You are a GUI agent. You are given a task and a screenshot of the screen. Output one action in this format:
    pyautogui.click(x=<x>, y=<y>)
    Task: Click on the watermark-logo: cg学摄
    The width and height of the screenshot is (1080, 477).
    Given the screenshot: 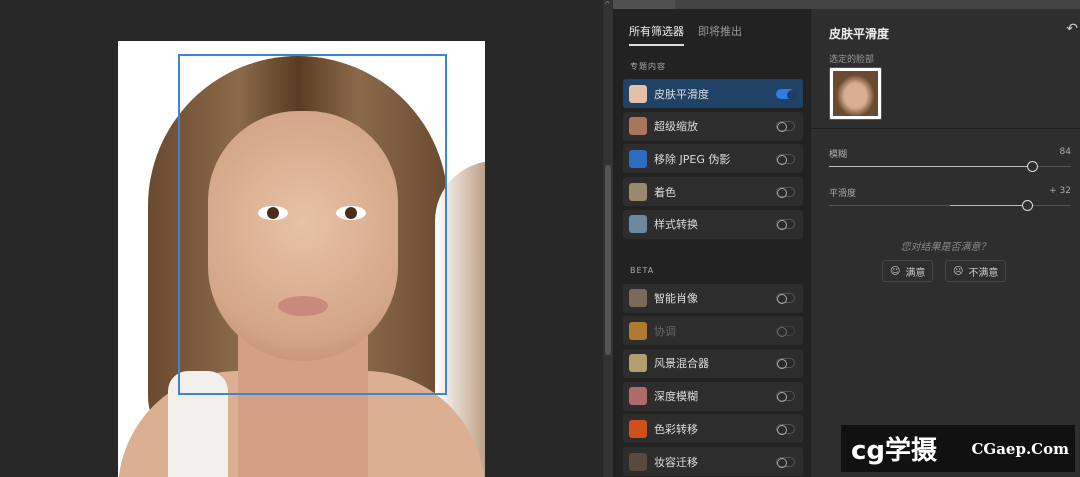 What is the action you would take?
    pyautogui.click(x=894, y=451)
    